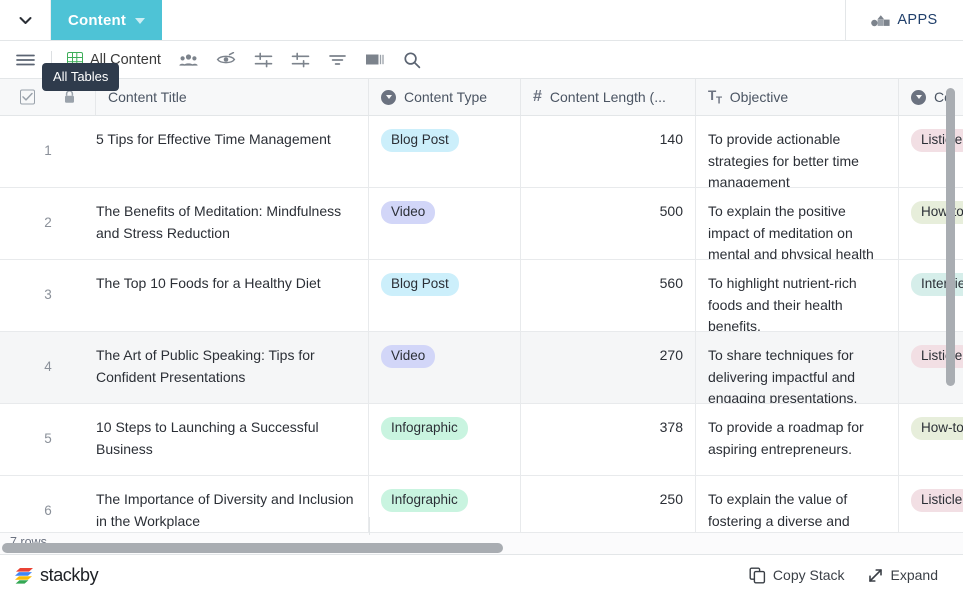 The height and width of the screenshot is (595, 963). Describe the element at coordinates (608, 504) in the screenshot. I see `cell-content-length: 250` at that location.